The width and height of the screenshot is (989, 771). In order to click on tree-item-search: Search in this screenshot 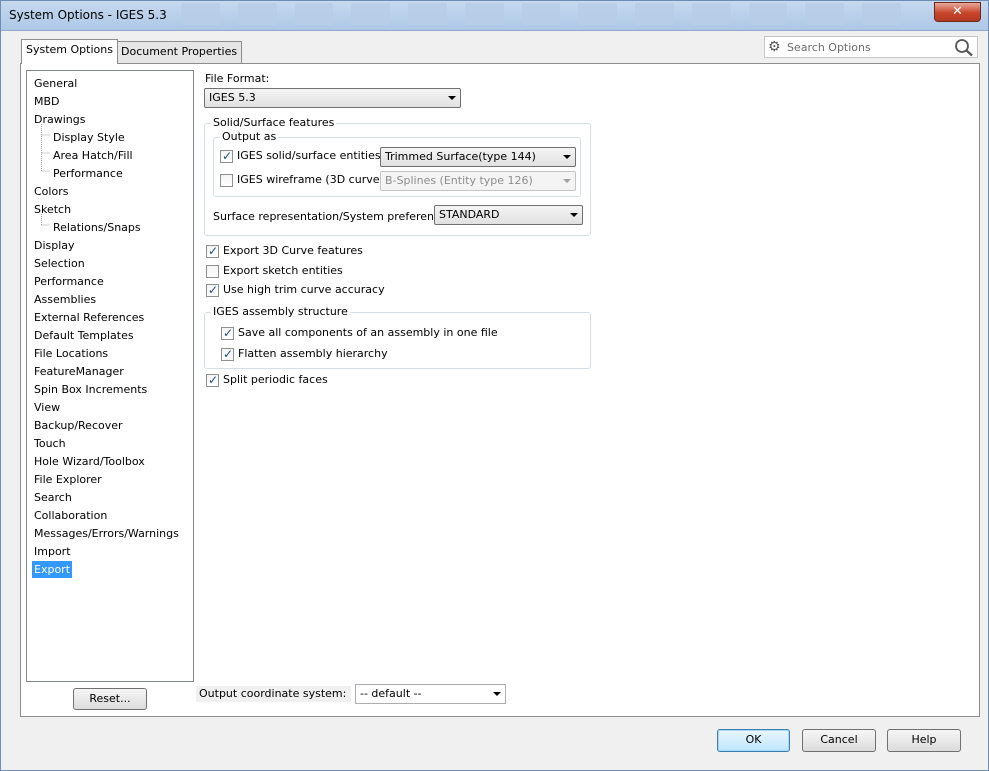, I will do `click(53, 497)`.